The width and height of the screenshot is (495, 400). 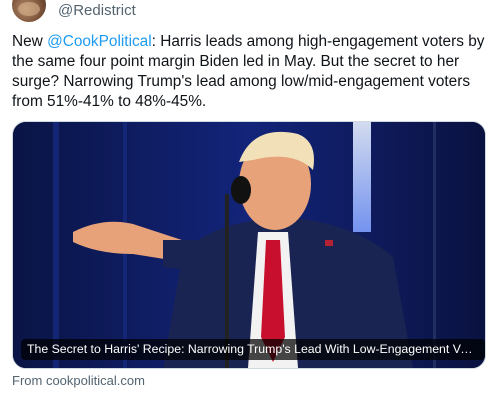 What do you see at coordinates (78, 380) in the screenshot?
I see `card-source: From cookpolitical.com` at bounding box center [78, 380].